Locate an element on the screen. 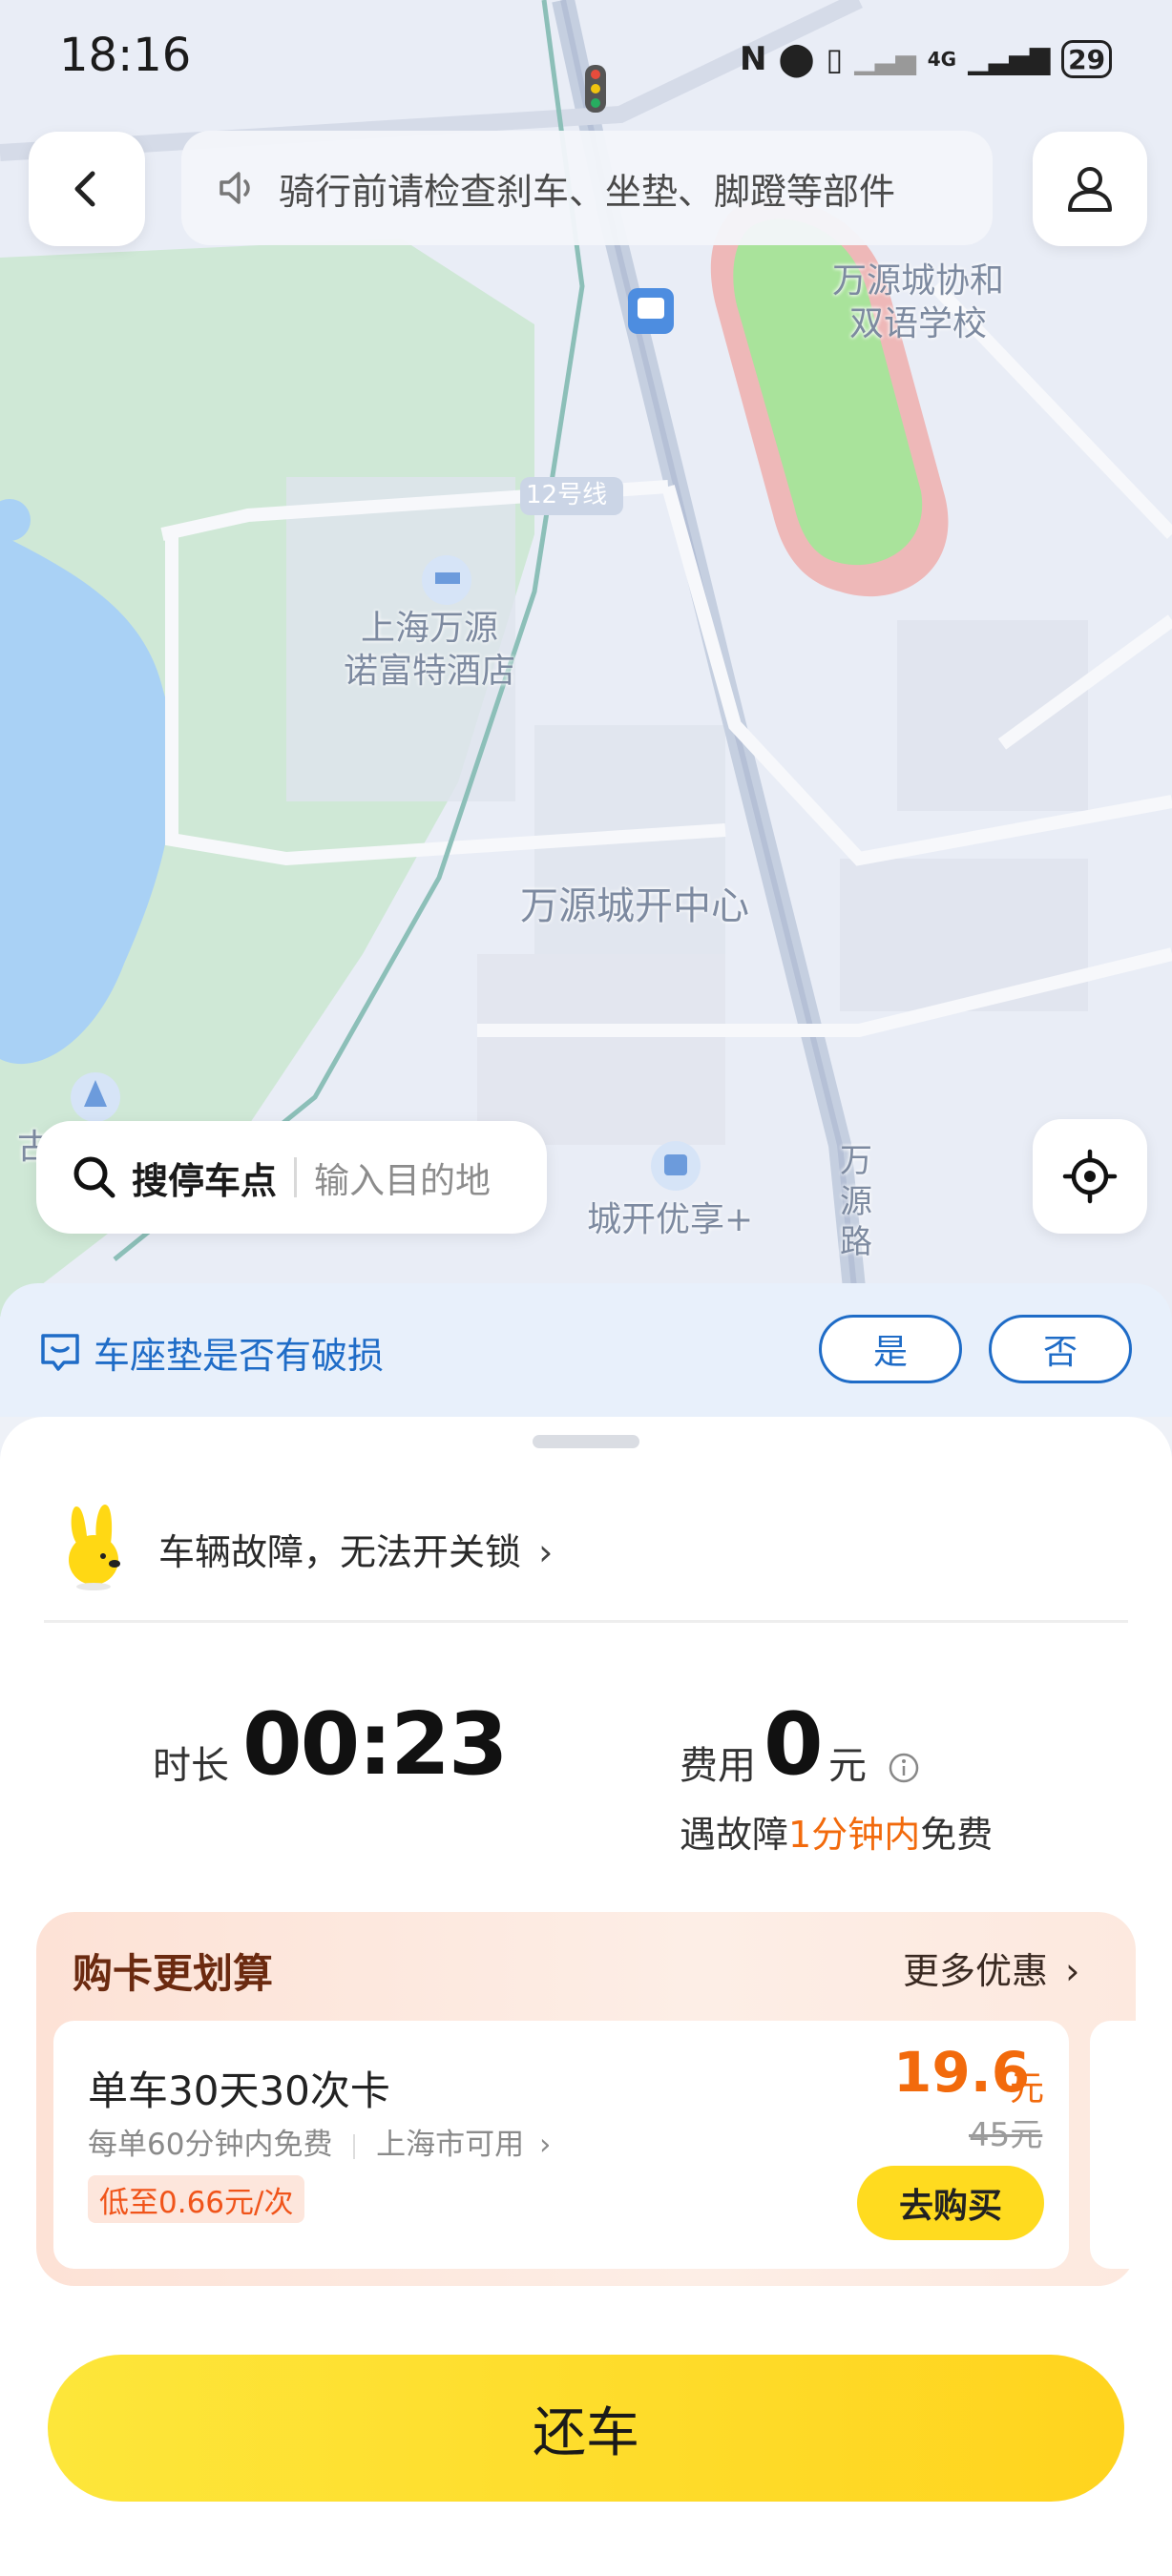 The width and height of the screenshot is (1172, 2576). plan-price-unit: 元 is located at coordinates (1027, 2089).